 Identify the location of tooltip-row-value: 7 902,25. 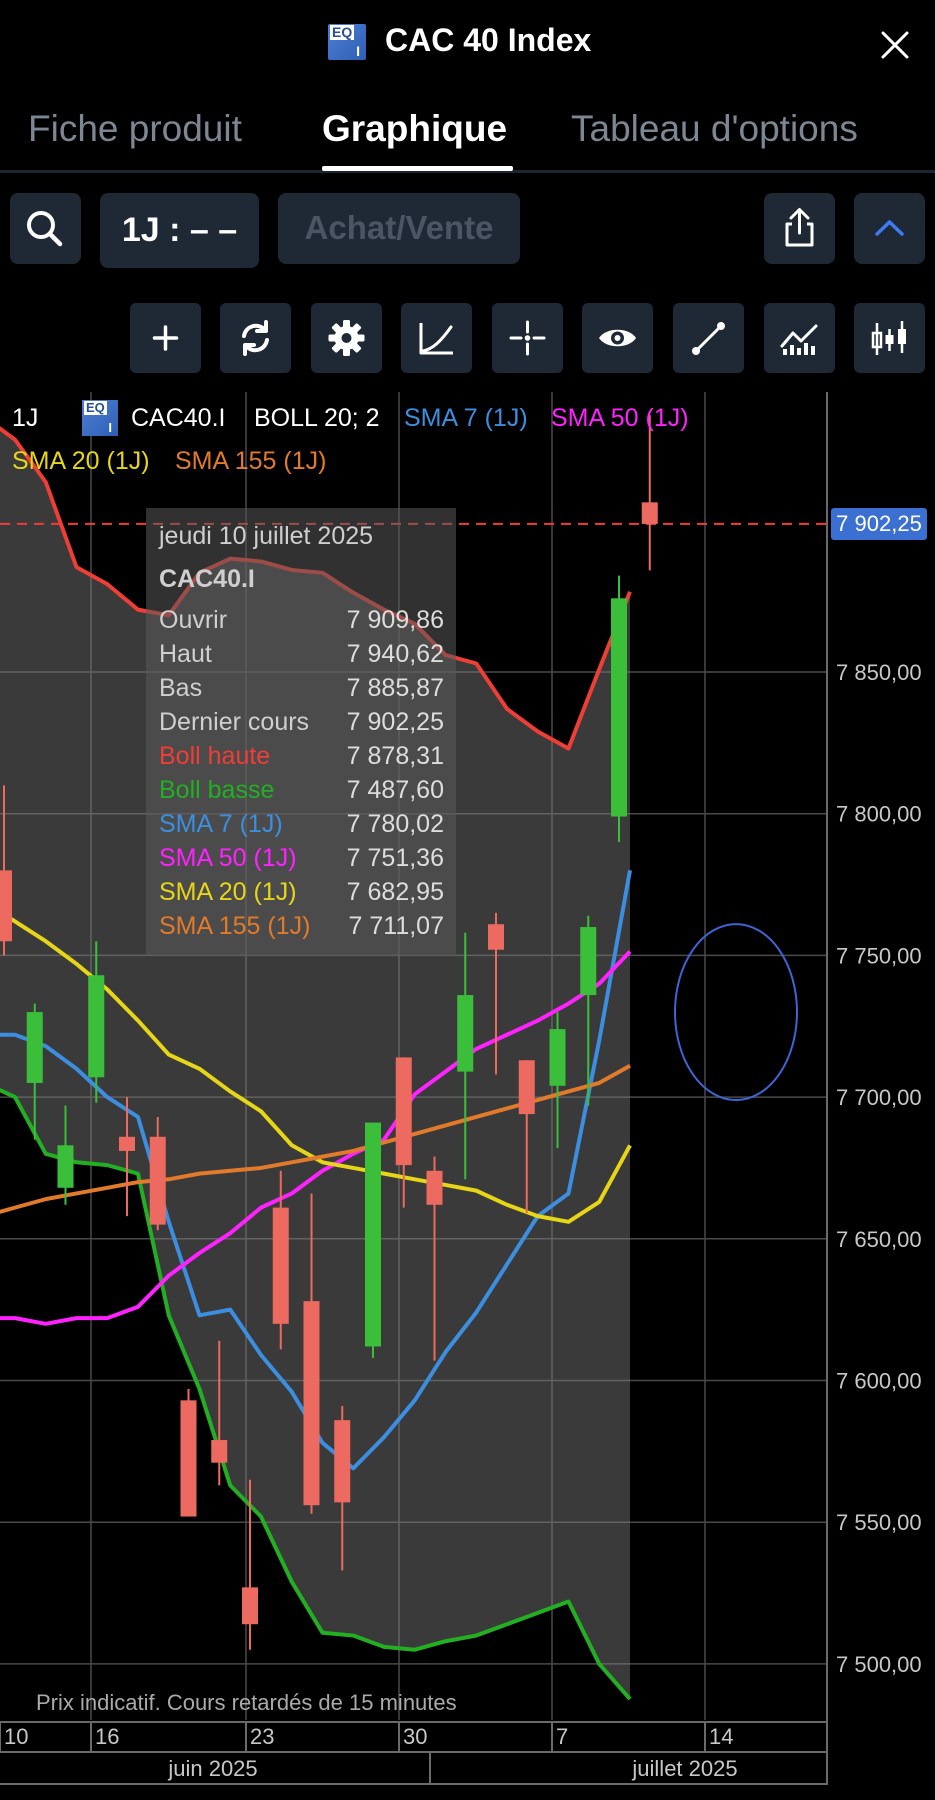
(395, 722).